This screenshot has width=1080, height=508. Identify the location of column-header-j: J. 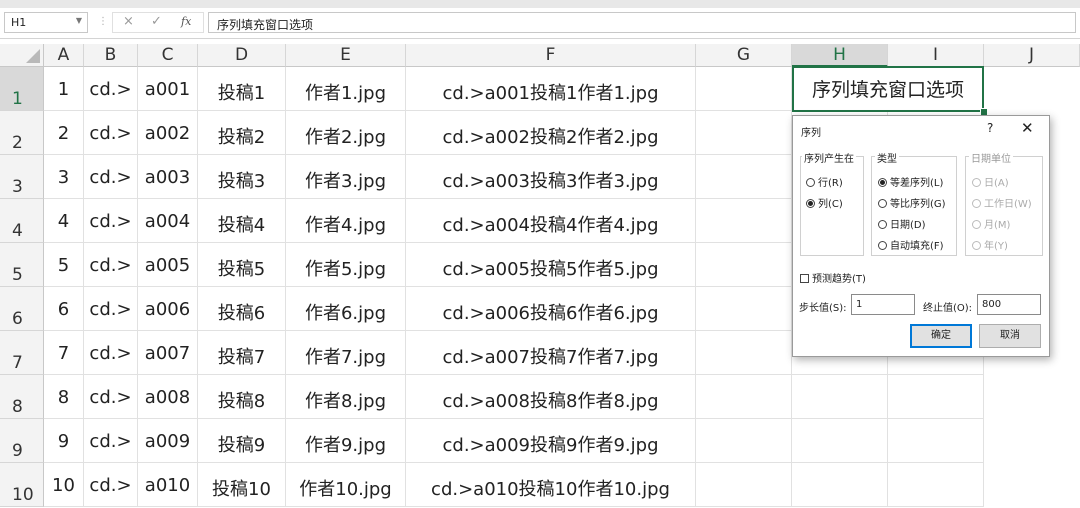
(1032, 55).